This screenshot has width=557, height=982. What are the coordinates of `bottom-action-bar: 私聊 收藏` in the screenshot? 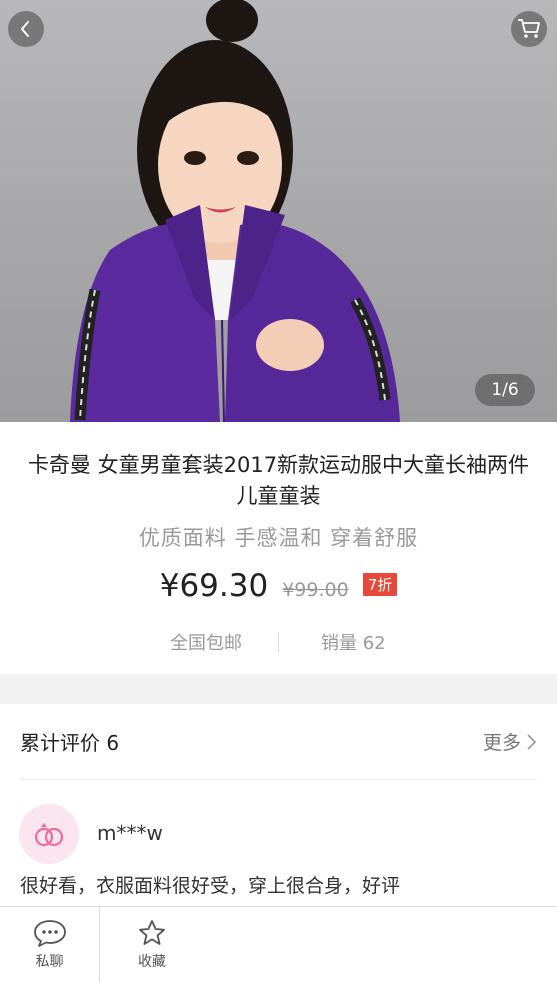 It's located at (278, 944).